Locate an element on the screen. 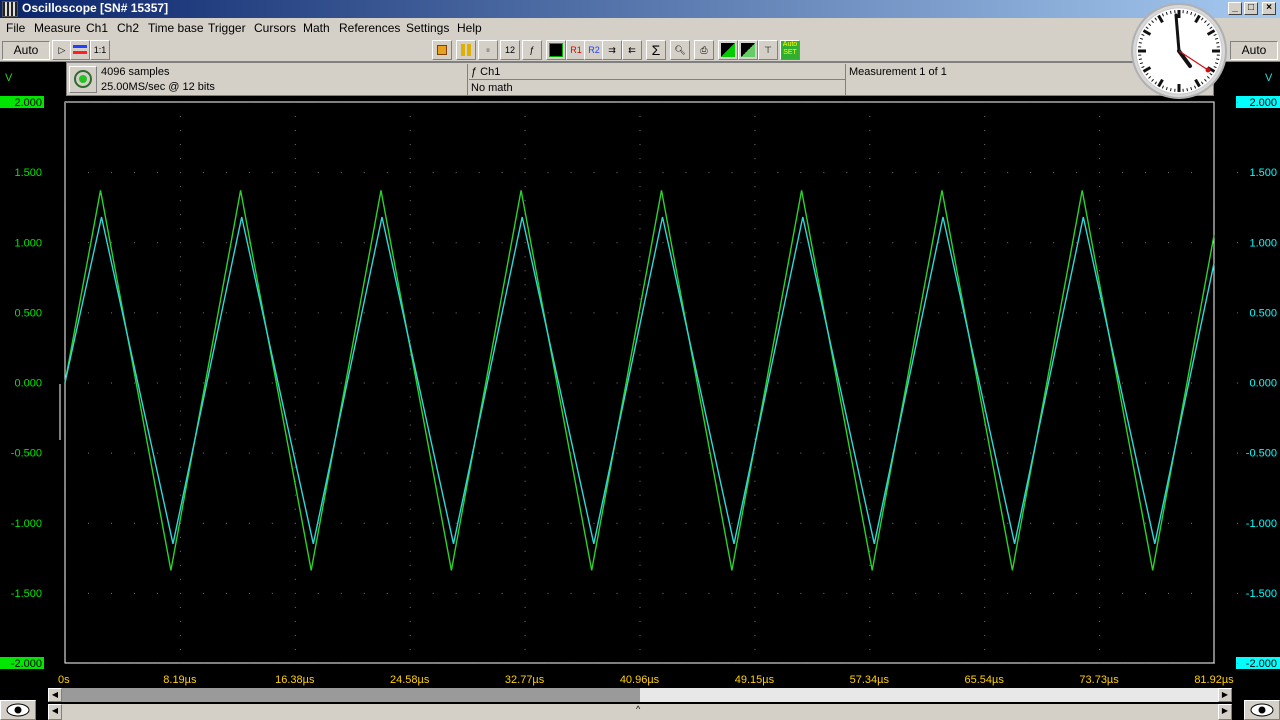 The height and width of the screenshot is (720, 1280). autoset-button: Auto SET is located at coordinates (790, 50).